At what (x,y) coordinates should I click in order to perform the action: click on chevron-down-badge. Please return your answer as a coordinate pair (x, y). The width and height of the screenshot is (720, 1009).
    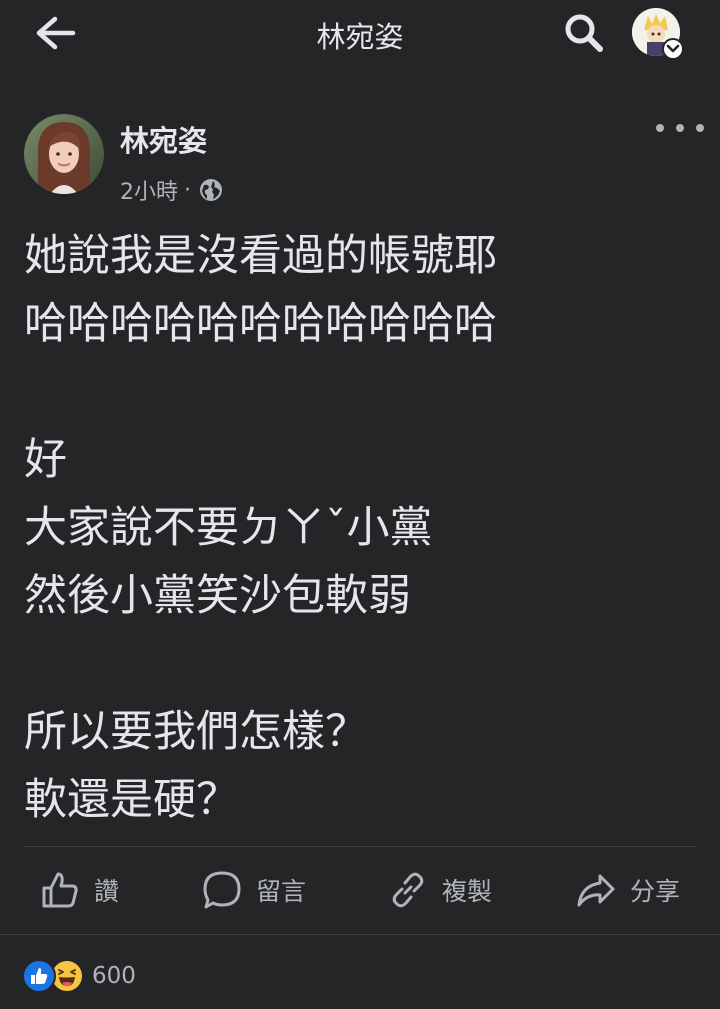
    Looking at the image, I should click on (673, 49).